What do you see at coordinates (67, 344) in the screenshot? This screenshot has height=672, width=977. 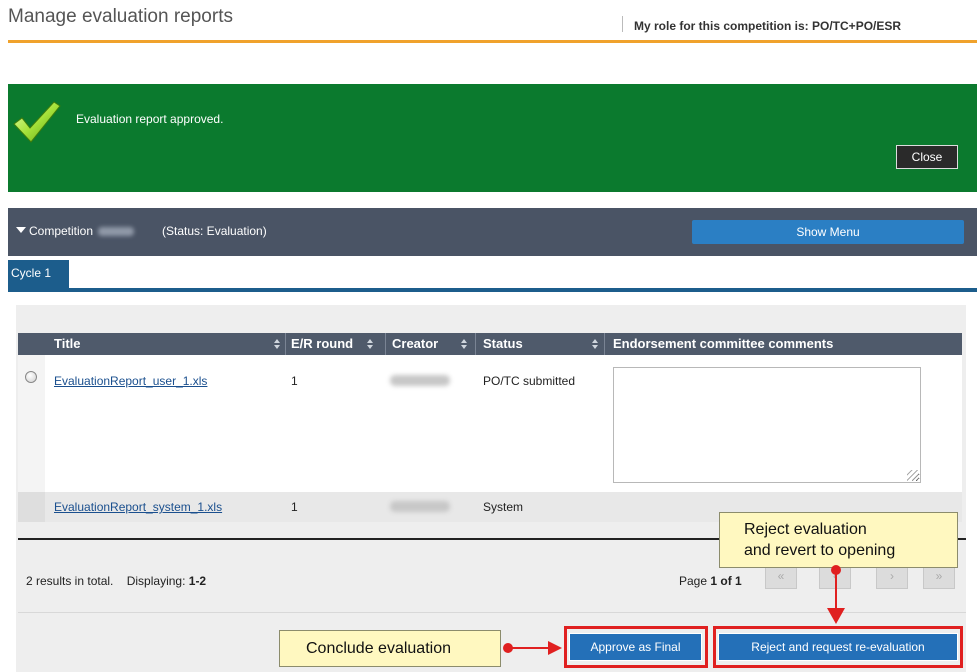 I see `column-header-title: Title` at bounding box center [67, 344].